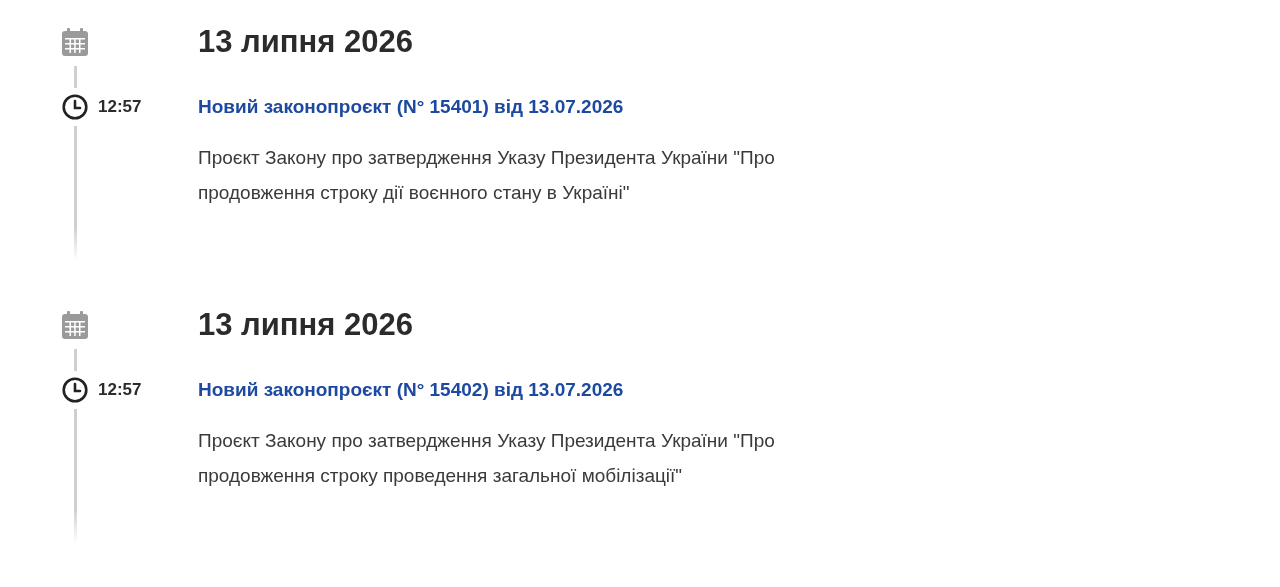 The width and height of the screenshot is (1280, 587). What do you see at coordinates (411, 107) in the screenshot?
I see `bill-link: Новий законопроєкт (N° 15401) від 13.07.2026` at bounding box center [411, 107].